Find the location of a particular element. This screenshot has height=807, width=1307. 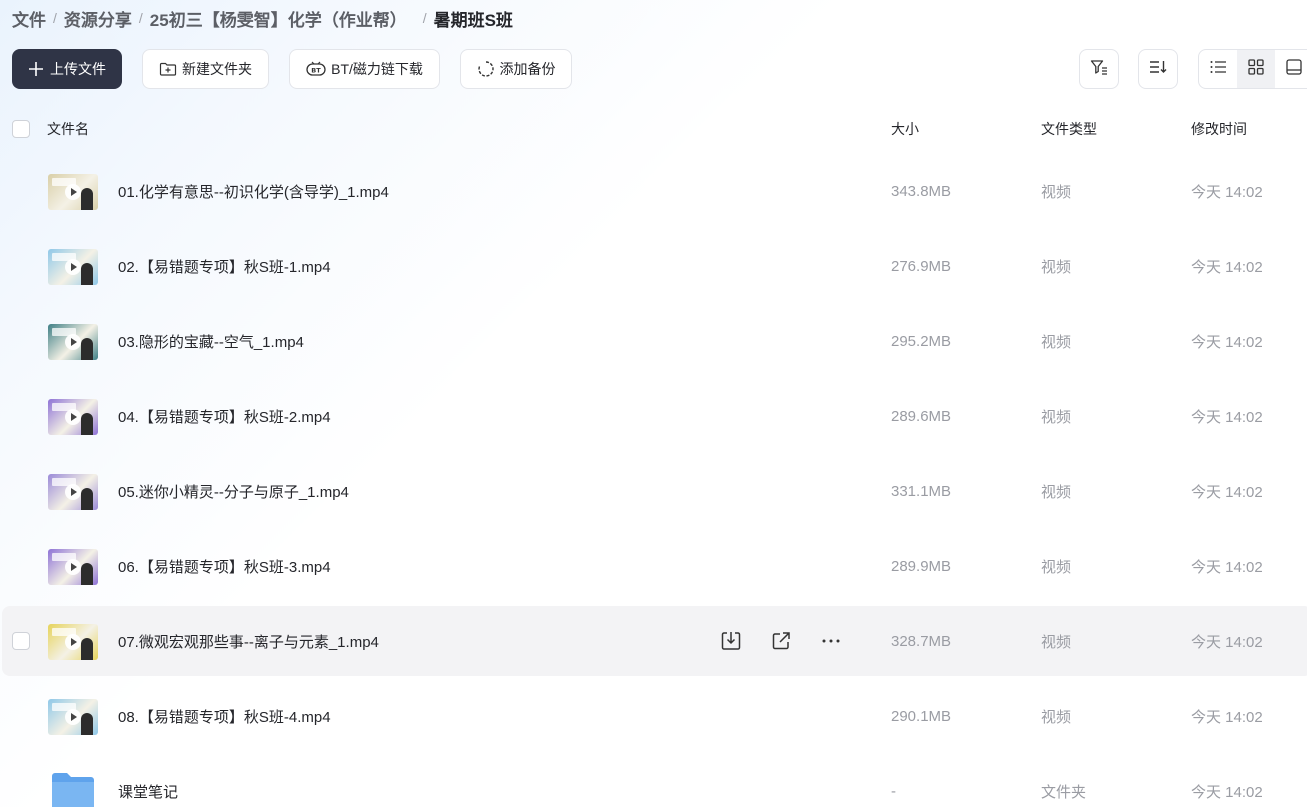

table-row: 08.【易错题专项】秋S班-4.mp4 290.1MB 视频 今天 14:02 is located at coordinates (654, 716).